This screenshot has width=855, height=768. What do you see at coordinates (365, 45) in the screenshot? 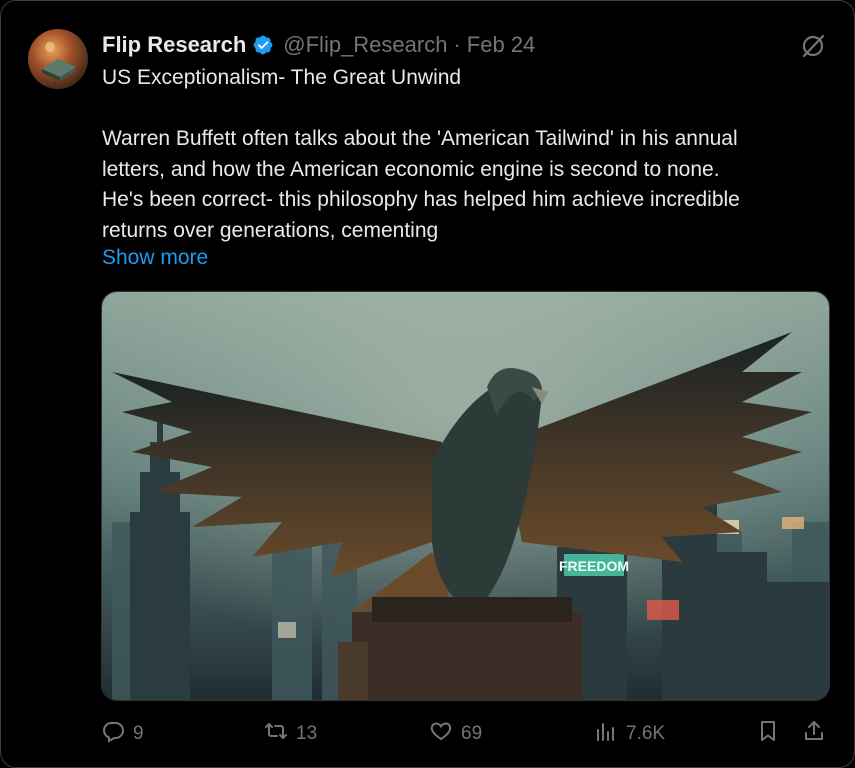
I see `author-handle: @Flip_Research` at bounding box center [365, 45].